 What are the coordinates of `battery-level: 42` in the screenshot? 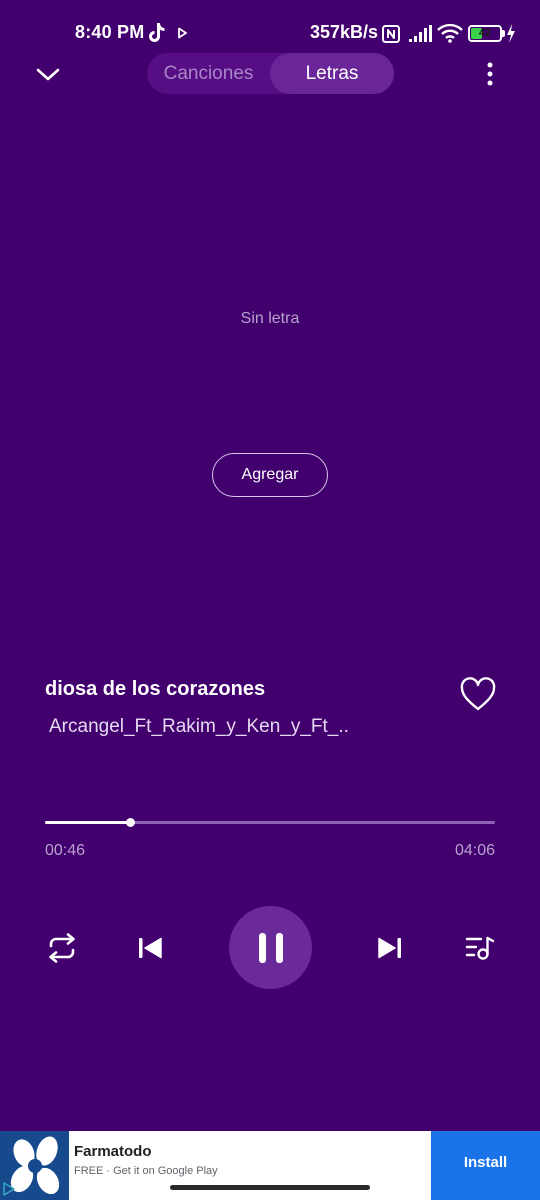 It's located at (485, 33).